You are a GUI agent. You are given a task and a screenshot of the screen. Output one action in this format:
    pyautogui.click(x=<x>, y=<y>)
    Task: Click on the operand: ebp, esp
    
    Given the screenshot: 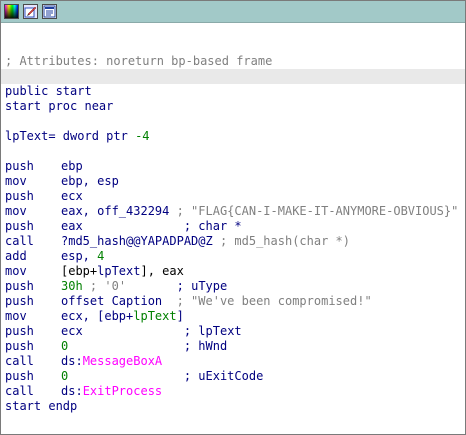 What is the action you would take?
    pyautogui.click(x=90, y=181)
    